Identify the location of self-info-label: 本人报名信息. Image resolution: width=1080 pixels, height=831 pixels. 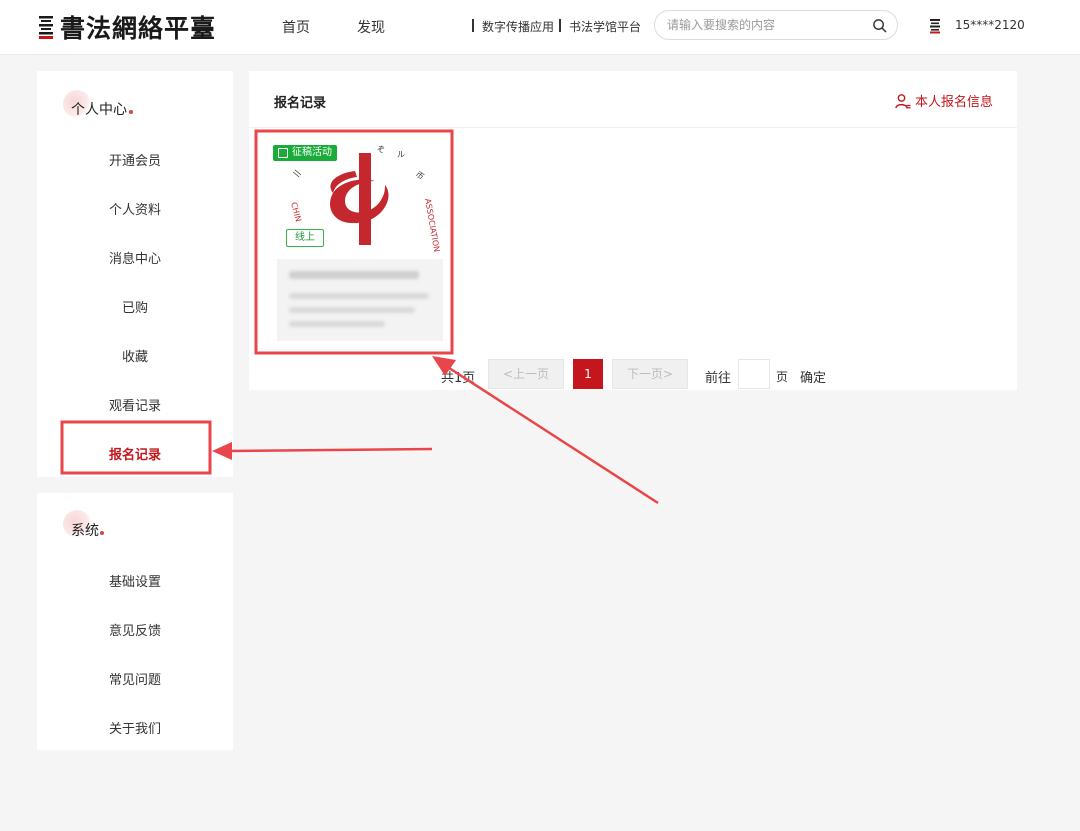
(953, 102).